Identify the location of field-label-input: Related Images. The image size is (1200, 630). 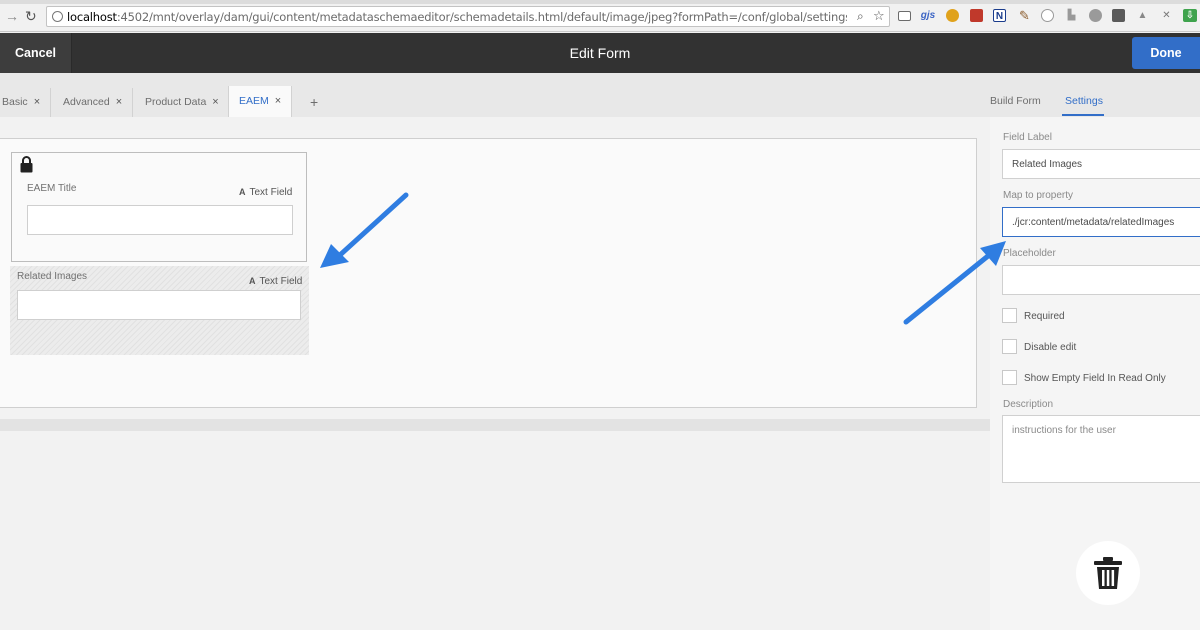
(1101, 164).